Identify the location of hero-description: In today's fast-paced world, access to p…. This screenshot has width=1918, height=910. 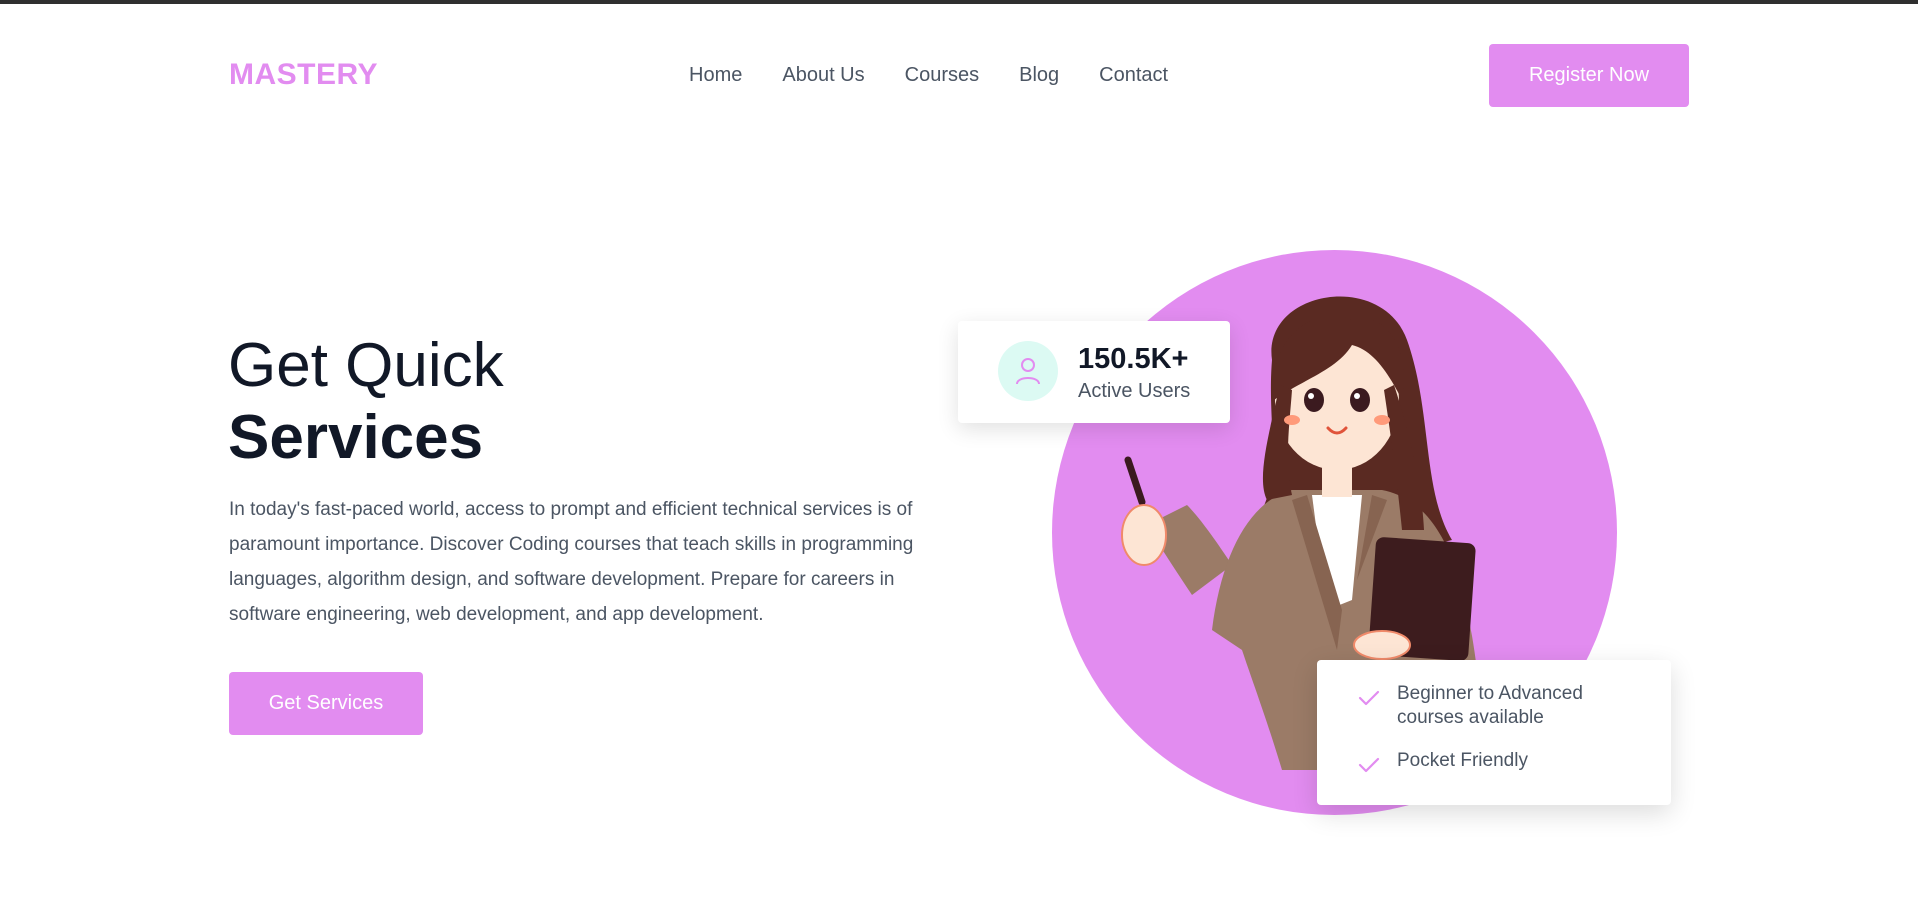
(571, 562).